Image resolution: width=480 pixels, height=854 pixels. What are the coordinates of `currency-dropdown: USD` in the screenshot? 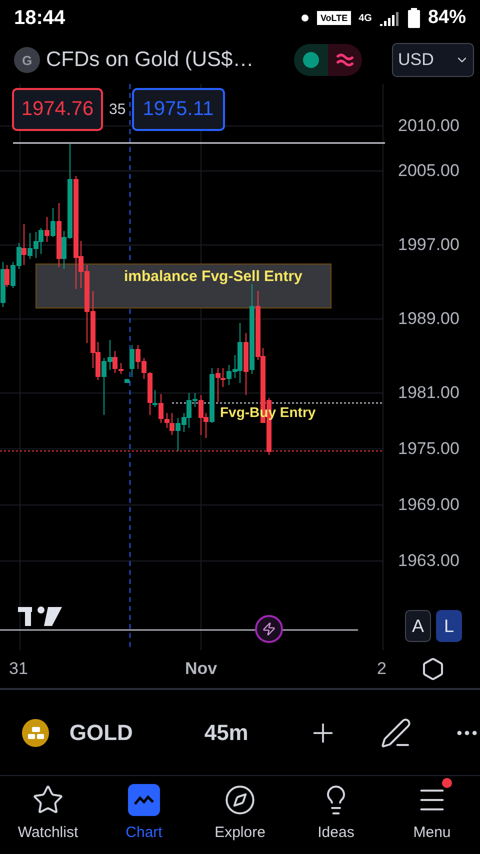 It's located at (433, 60).